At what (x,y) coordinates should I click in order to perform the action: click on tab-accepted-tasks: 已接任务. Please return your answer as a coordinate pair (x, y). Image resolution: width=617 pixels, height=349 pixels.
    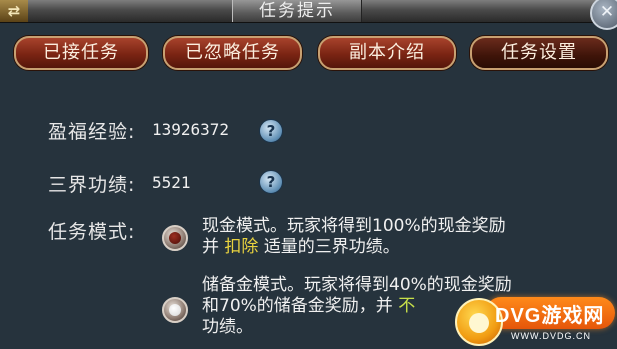
    Looking at the image, I should click on (81, 53).